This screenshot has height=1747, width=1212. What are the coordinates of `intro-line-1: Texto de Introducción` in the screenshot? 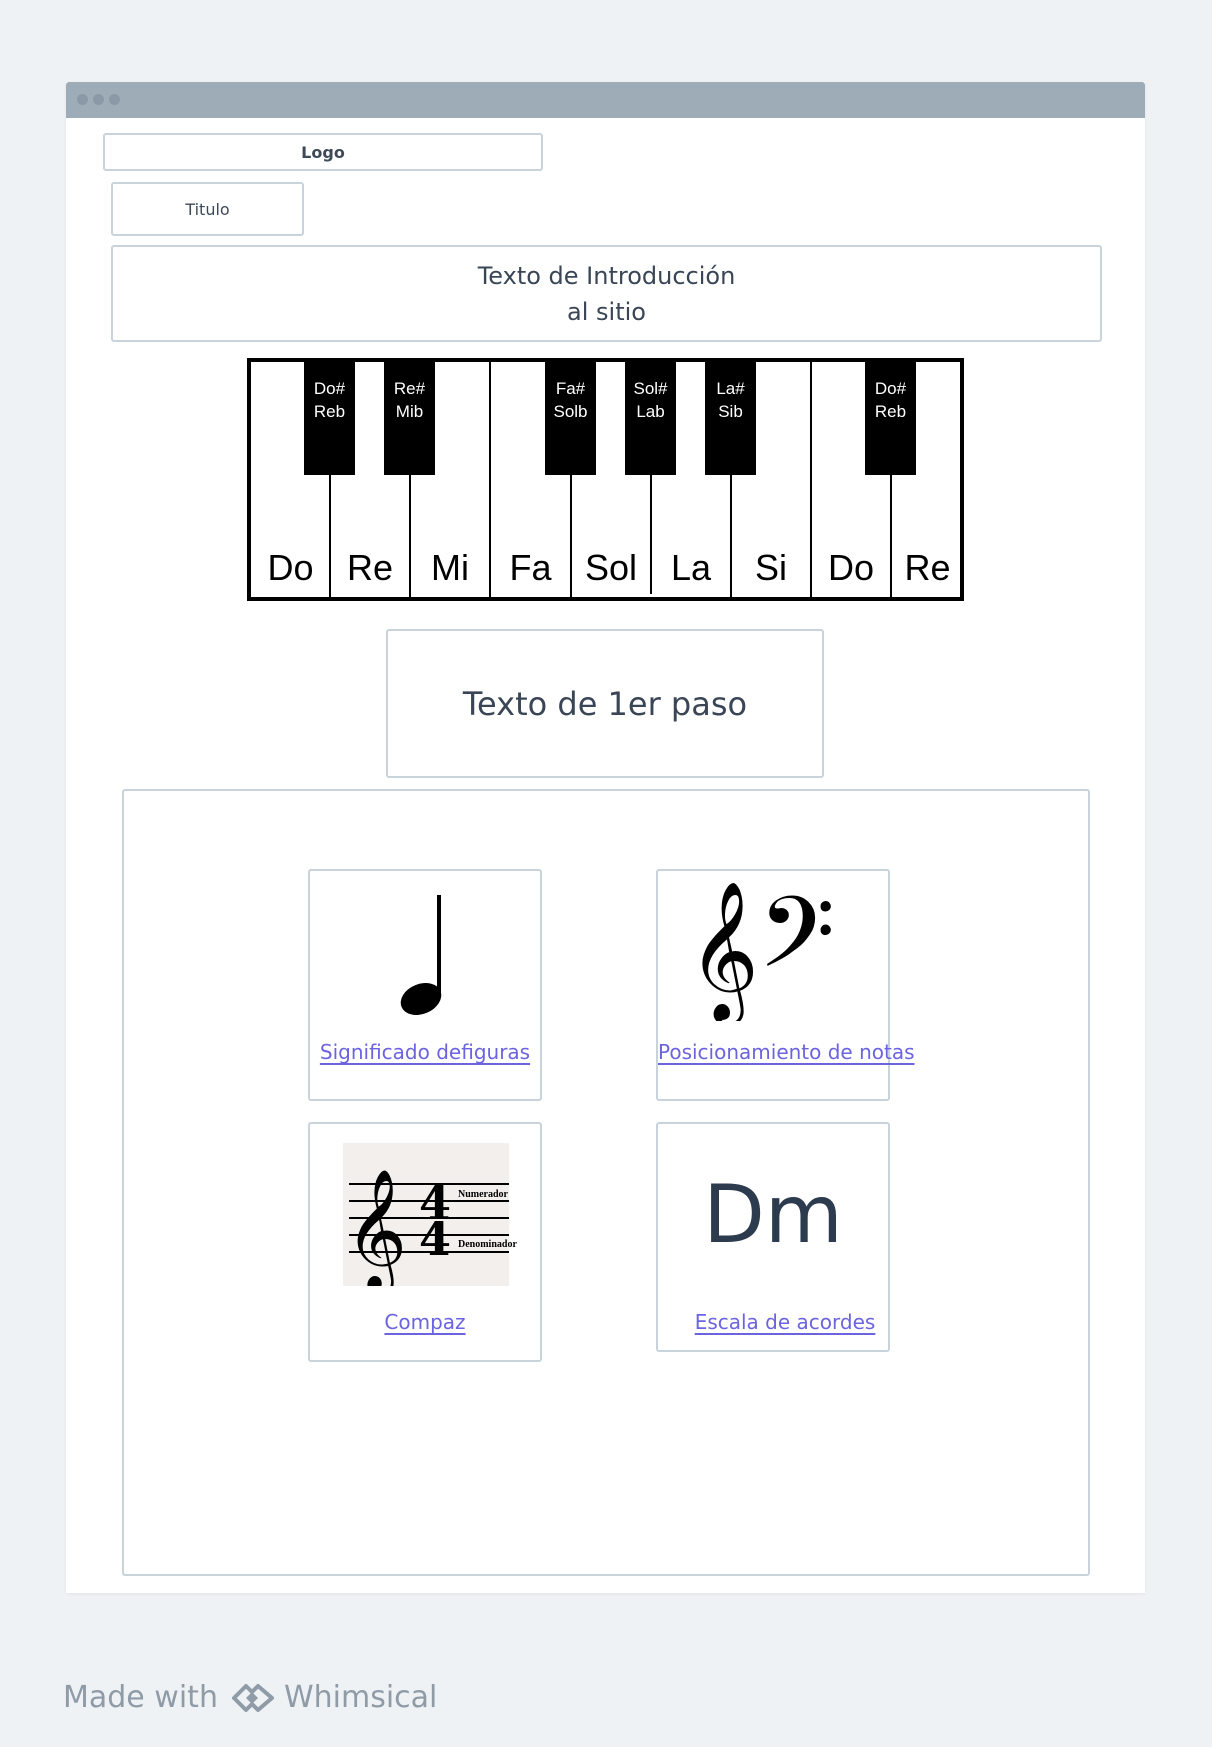 It's located at (606, 275).